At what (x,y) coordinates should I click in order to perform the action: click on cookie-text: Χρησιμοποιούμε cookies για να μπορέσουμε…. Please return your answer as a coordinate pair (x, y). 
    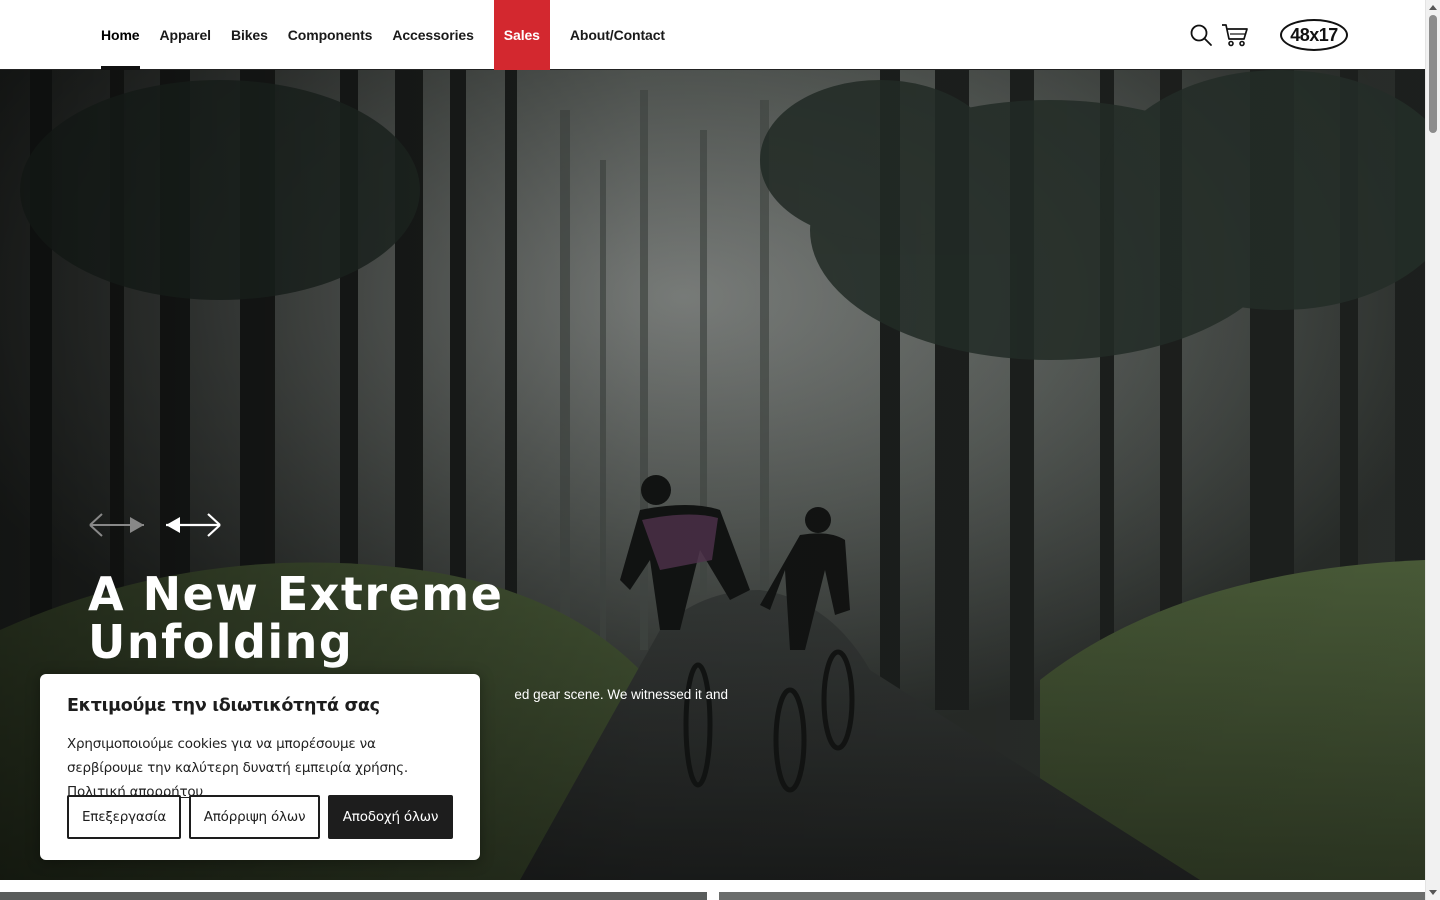
    Looking at the image, I should click on (237, 756).